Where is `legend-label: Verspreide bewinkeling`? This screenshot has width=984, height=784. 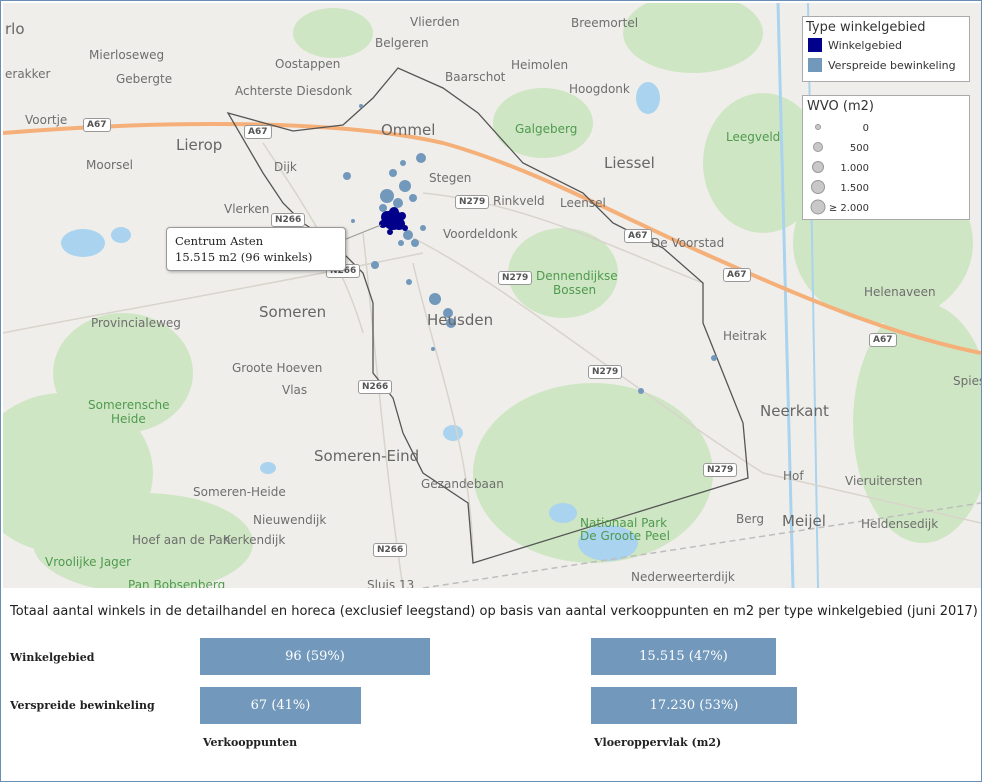 legend-label: Verspreide bewinkeling is located at coordinates (892, 65).